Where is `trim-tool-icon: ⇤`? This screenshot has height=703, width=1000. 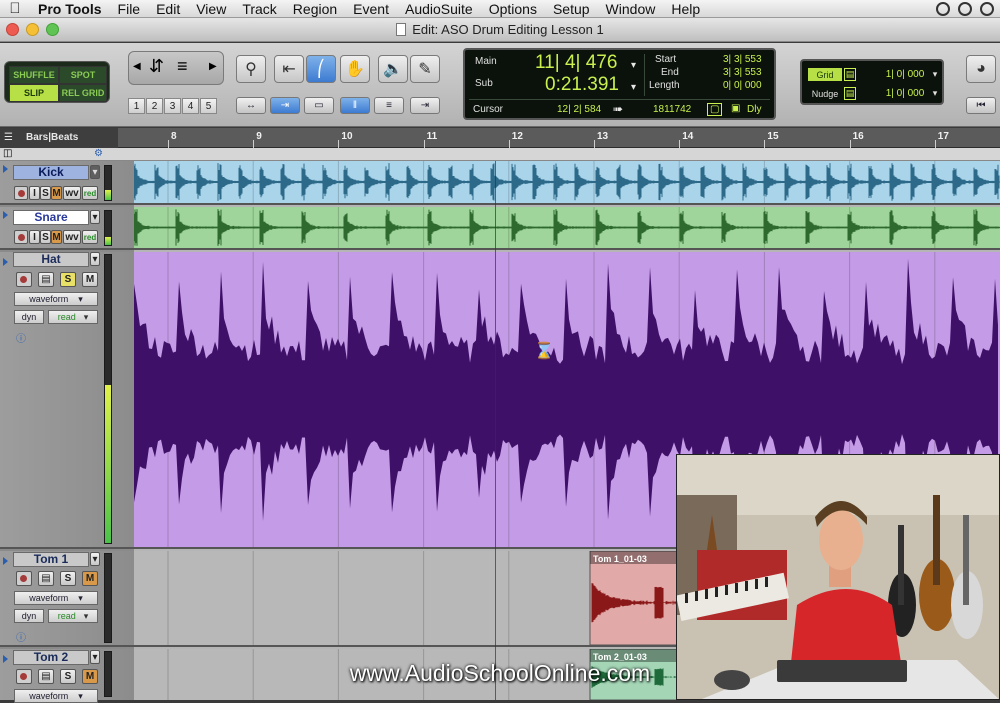
trim-tool-icon: ⇤ is located at coordinates (289, 69).